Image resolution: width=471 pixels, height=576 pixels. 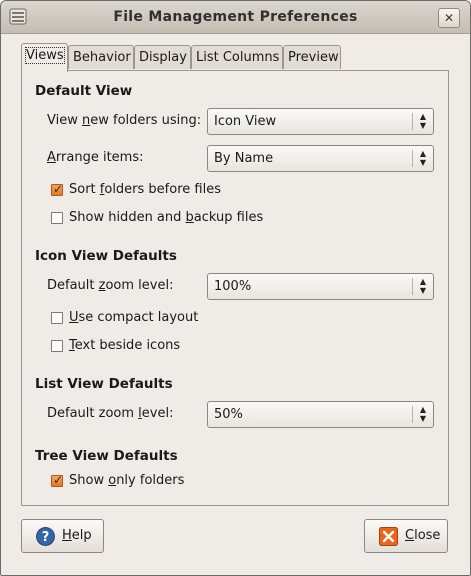 What do you see at coordinates (228, 217) in the screenshot?
I see `label-part: ackup files` at bounding box center [228, 217].